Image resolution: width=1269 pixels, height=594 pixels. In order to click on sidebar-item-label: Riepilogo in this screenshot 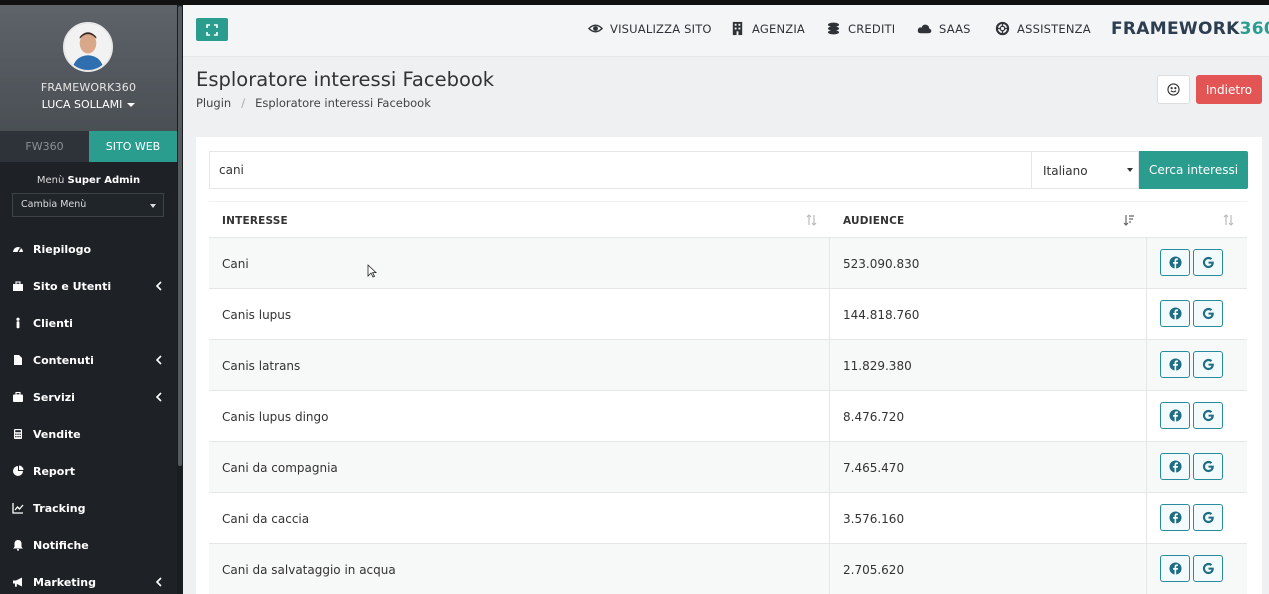, I will do `click(62, 249)`.